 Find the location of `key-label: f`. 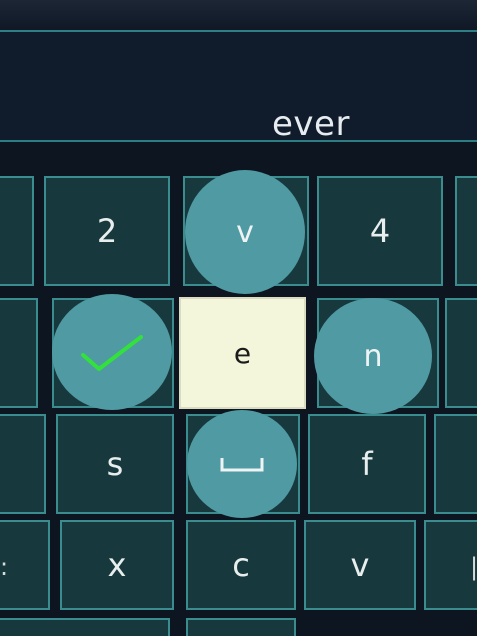

key-label: f is located at coordinates (367, 464).